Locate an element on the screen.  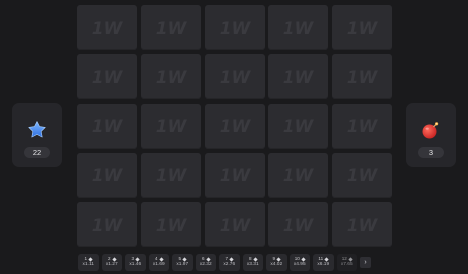
next-multipliers-button: › is located at coordinates (365, 262).